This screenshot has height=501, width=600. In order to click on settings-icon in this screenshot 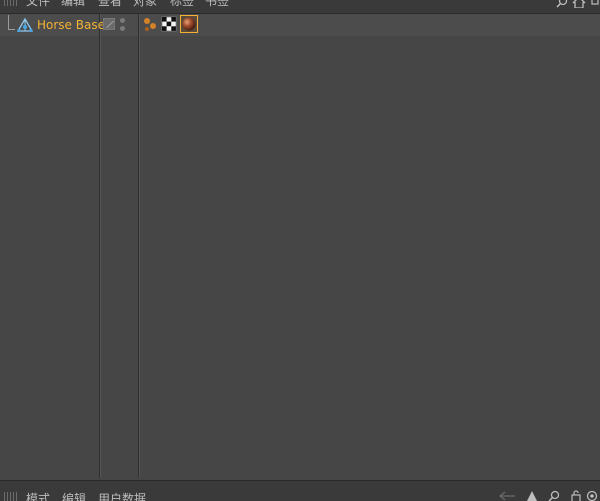, I will do `click(592, 495)`.